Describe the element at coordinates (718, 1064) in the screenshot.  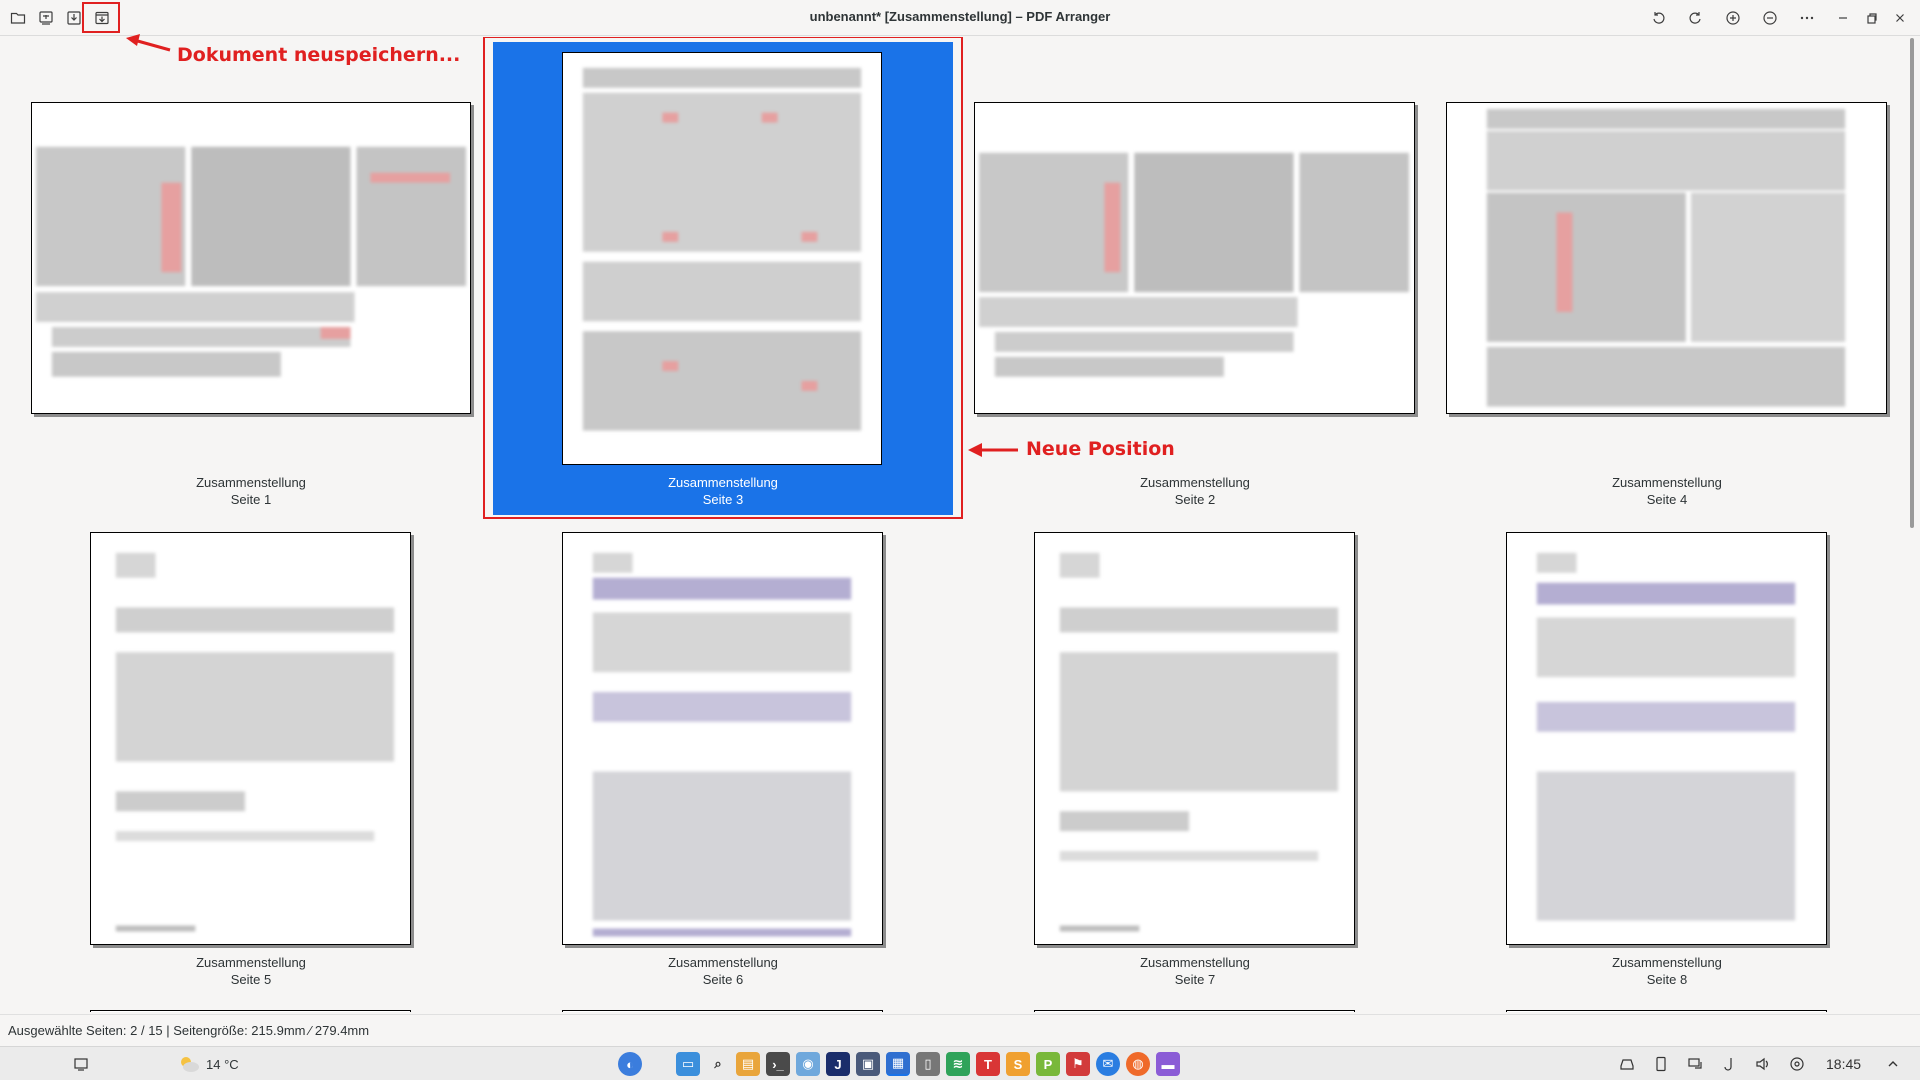
I see `search-icon: ⌕` at that location.